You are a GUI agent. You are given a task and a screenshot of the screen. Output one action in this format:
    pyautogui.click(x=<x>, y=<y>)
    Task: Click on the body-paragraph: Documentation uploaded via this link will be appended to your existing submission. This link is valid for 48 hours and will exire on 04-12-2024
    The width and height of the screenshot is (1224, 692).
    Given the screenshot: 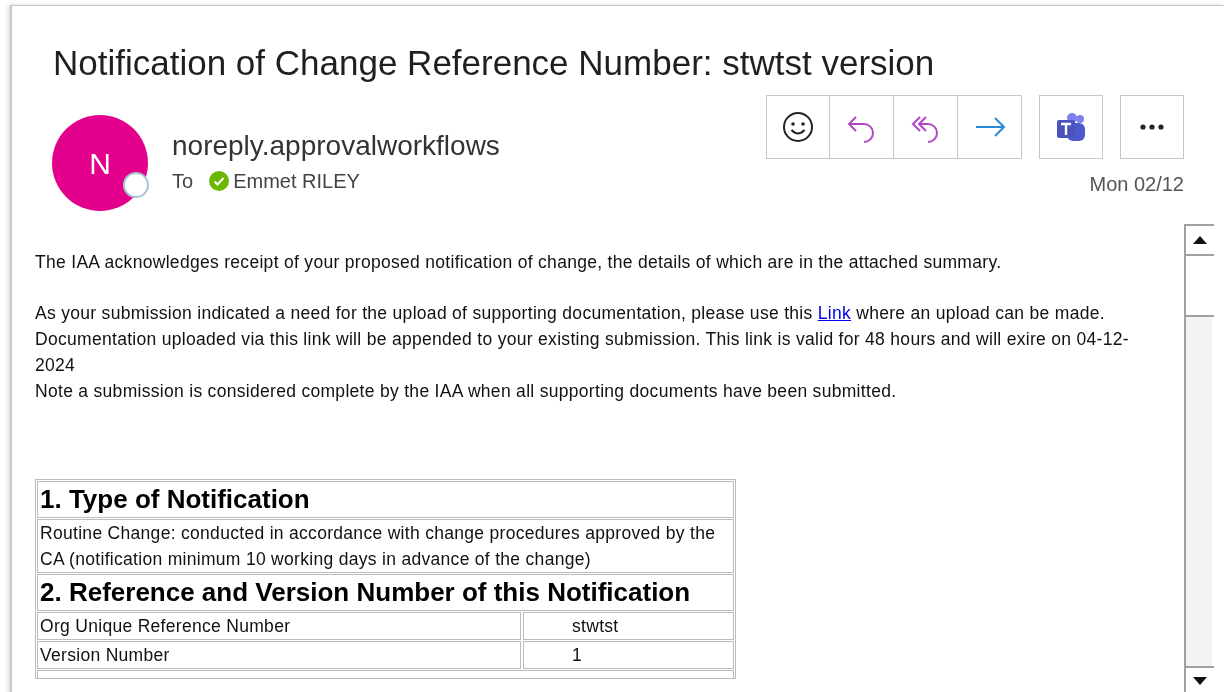 What is the action you would take?
    pyautogui.click(x=582, y=352)
    